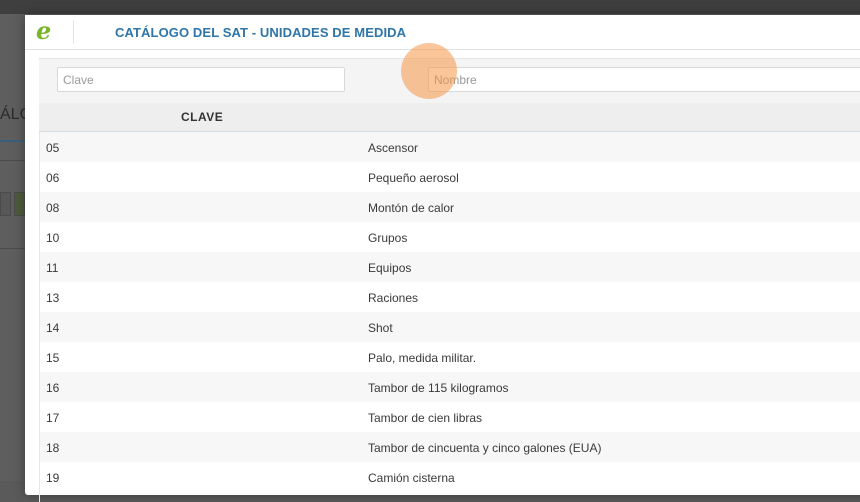 Image resolution: width=860 pixels, height=502 pixels. I want to click on cell-clave: 15, so click(53, 358).